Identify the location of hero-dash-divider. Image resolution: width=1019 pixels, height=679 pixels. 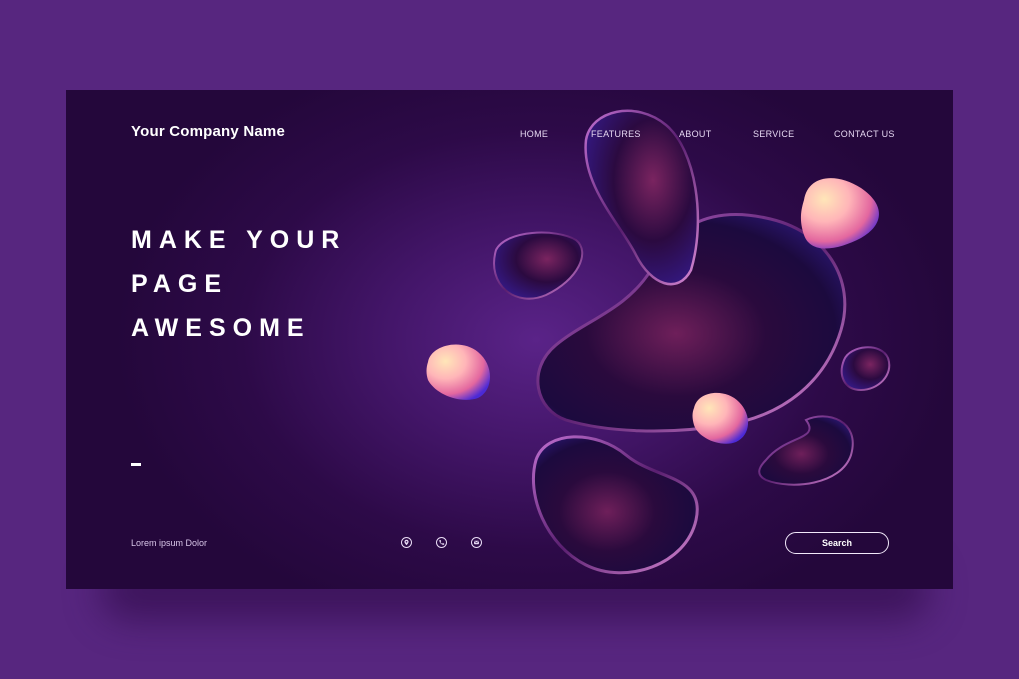
(136, 464).